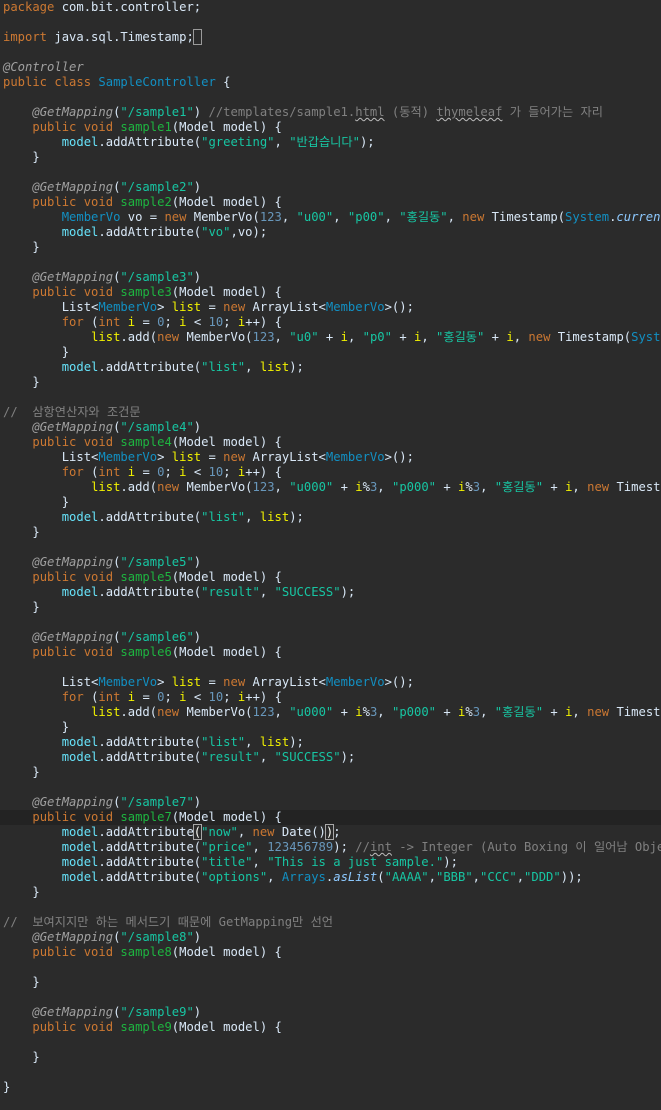 The width and height of the screenshot is (661, 1110). I want to click on code-line: public void sample9(Model model) {, so click(142, 1027).